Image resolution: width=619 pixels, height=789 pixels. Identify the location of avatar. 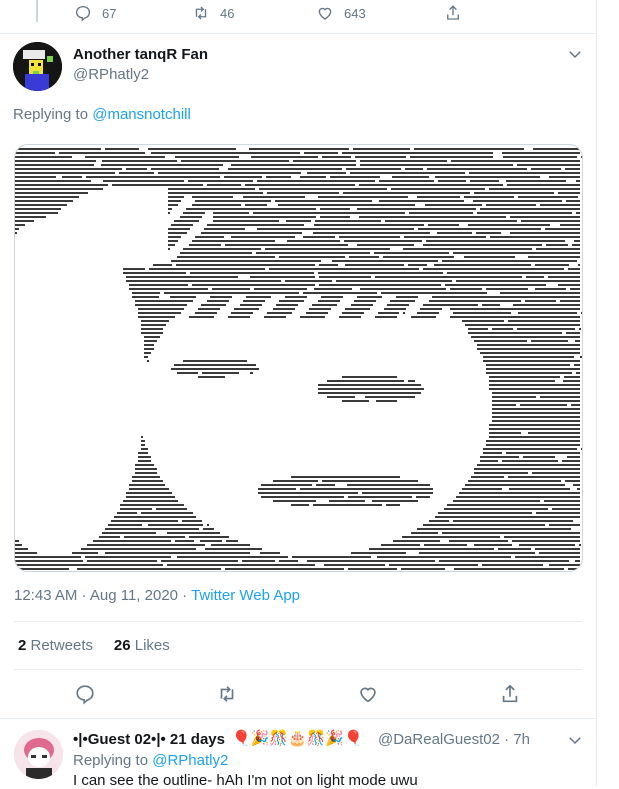
(37, 66).